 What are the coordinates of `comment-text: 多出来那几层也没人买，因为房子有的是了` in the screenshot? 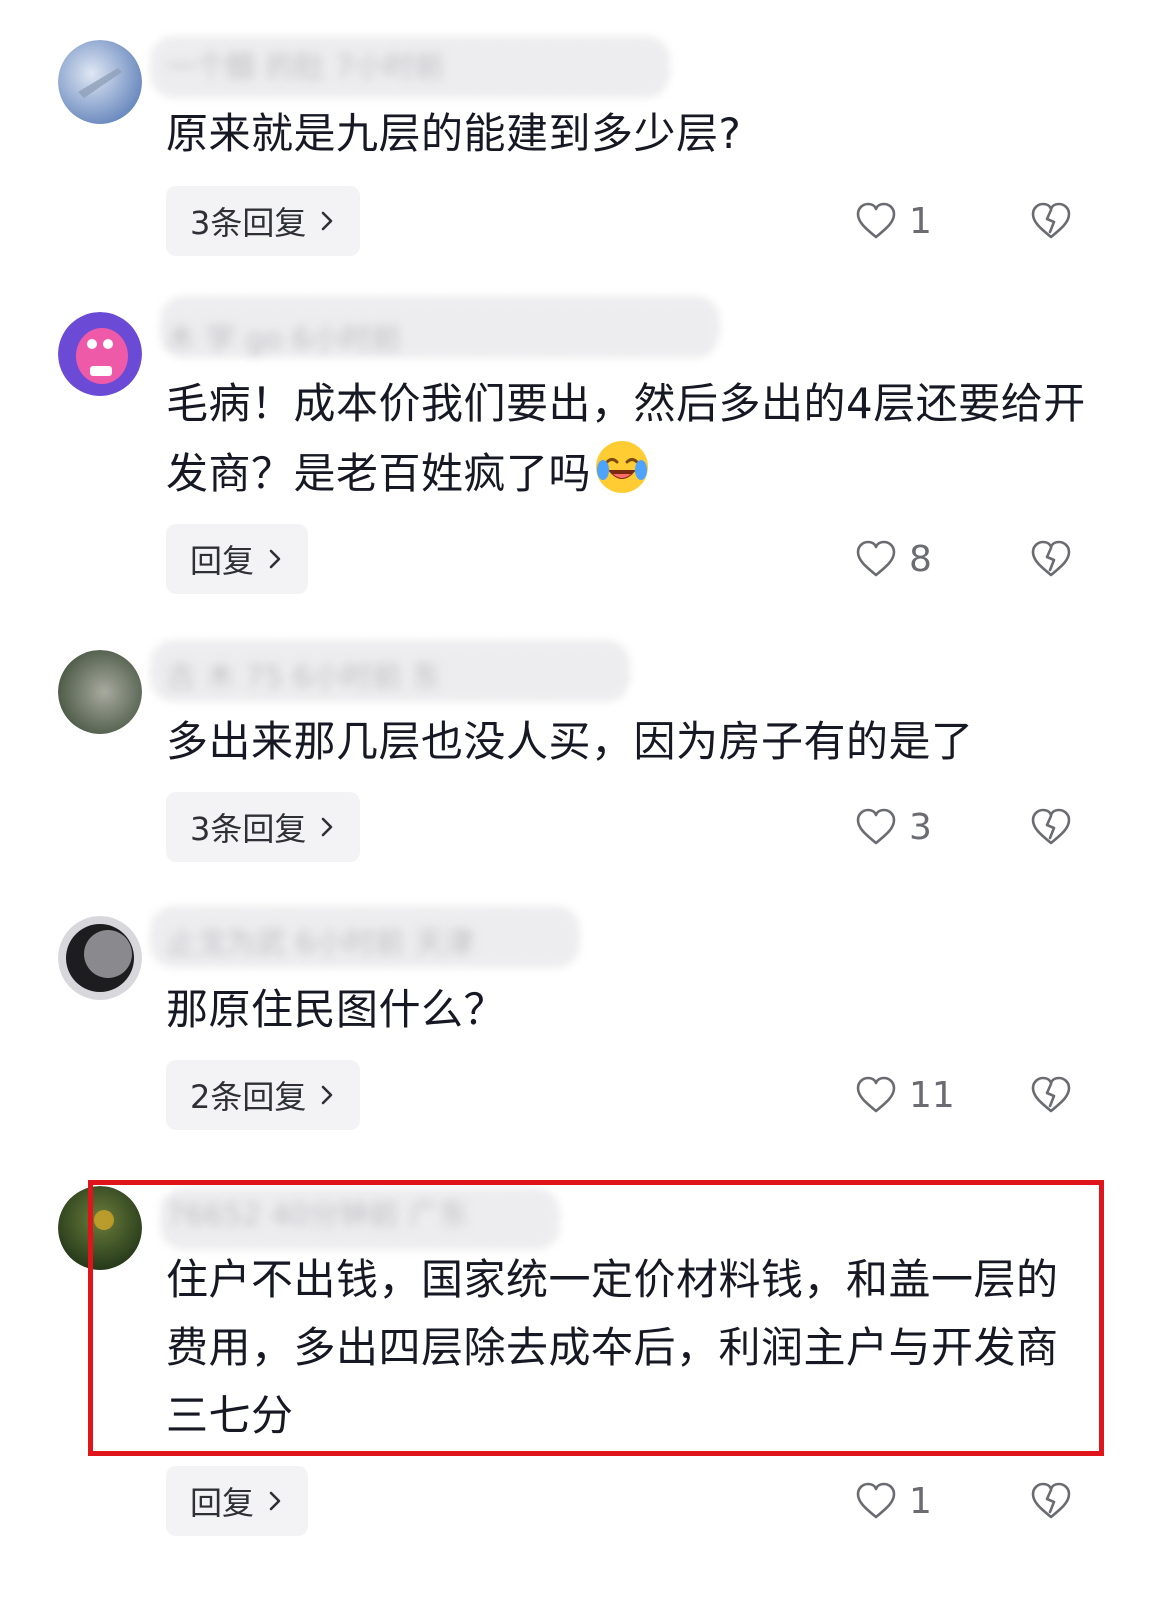 It's located at (570, 741).